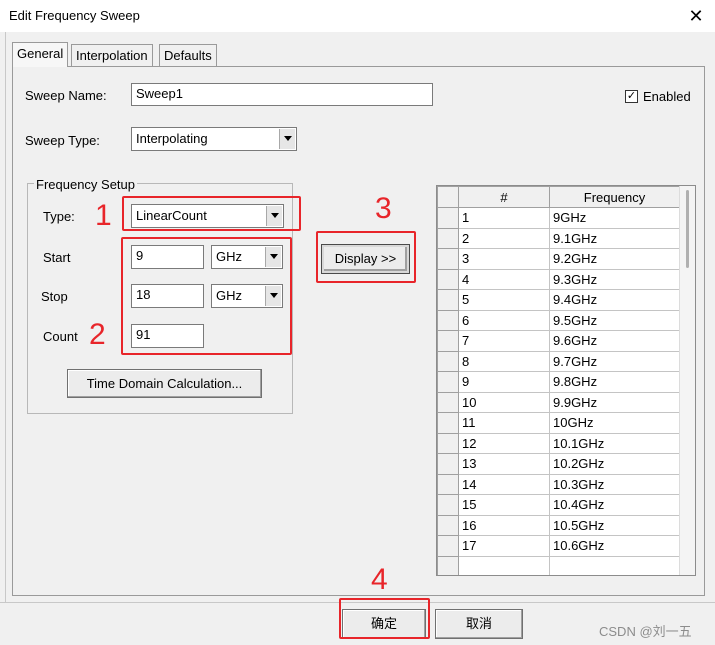 This screenshot has height=645, width=715. What do you see at coordinates (504, 565) in the screenshot?
I see `row-index` at bounding box center [504, 565].